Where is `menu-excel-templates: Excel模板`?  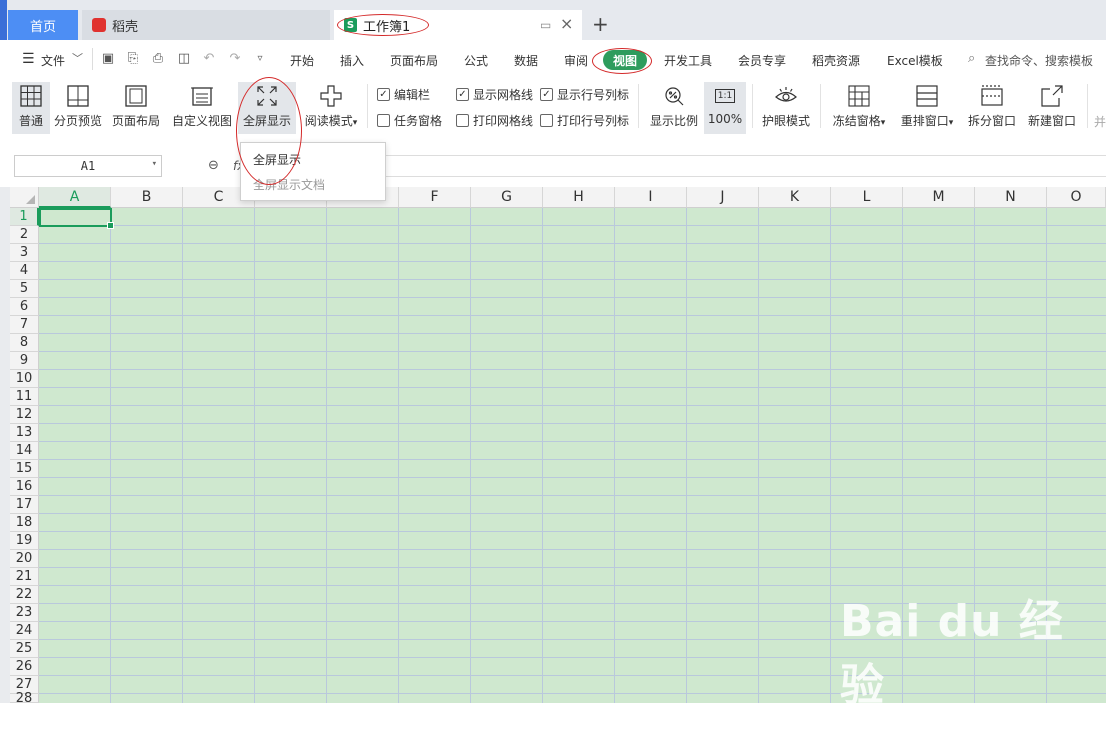 menu-excel-templates: Excel模板 is located at coordinates (915, 60).